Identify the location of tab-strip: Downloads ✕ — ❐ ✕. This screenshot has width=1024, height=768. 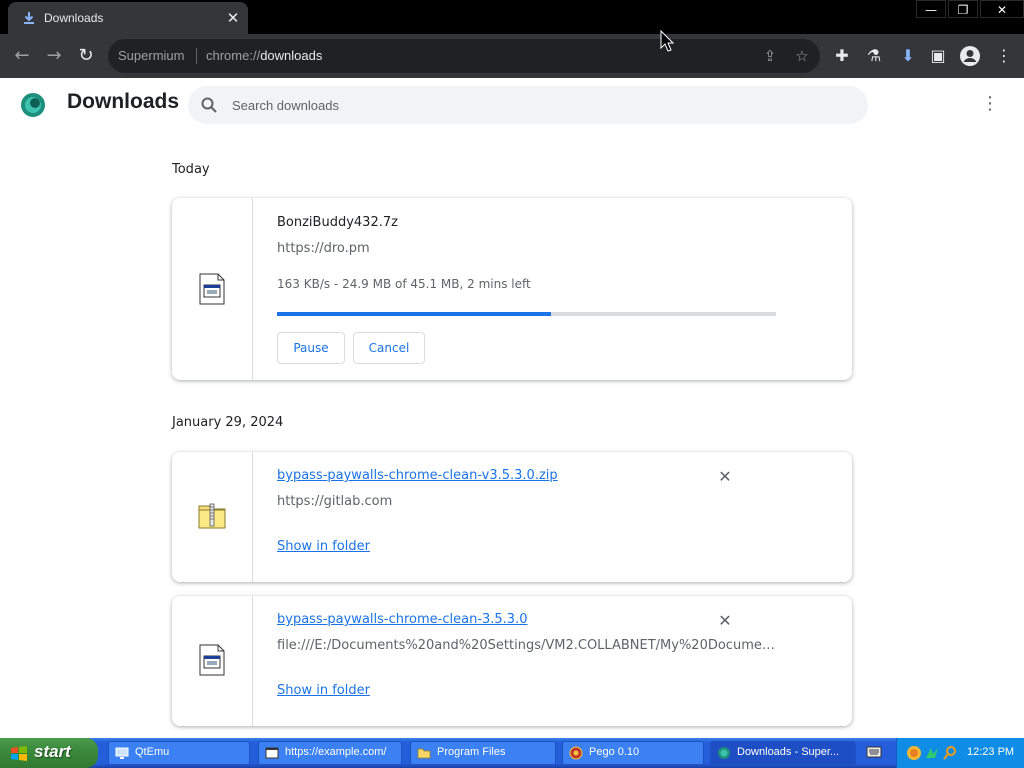
(512, 17).